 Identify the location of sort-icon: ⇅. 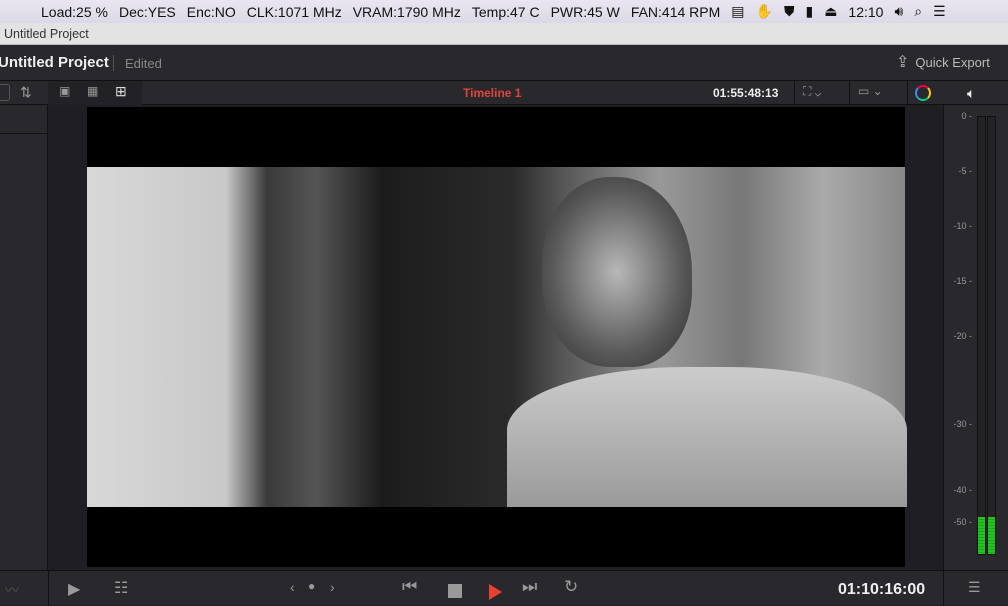
(26, 92).